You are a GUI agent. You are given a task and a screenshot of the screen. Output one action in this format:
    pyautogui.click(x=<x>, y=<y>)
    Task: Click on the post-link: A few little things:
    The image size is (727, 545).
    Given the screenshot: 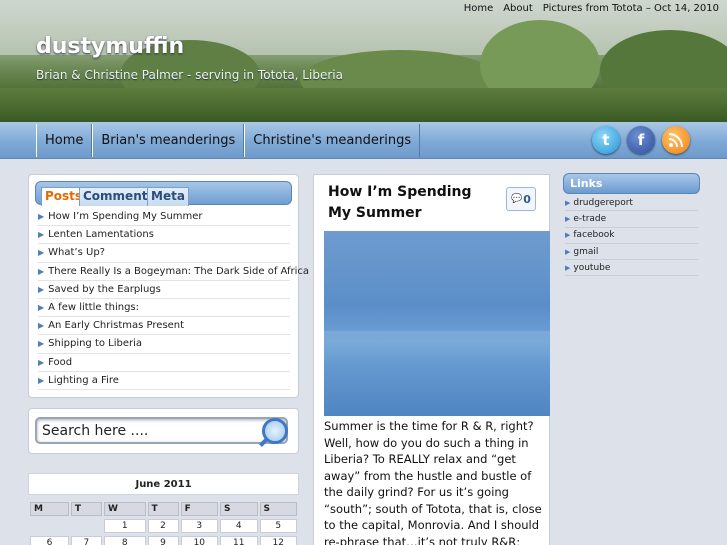 What is the action you would take?
    pyautogui.click(x=93, y=307)
    